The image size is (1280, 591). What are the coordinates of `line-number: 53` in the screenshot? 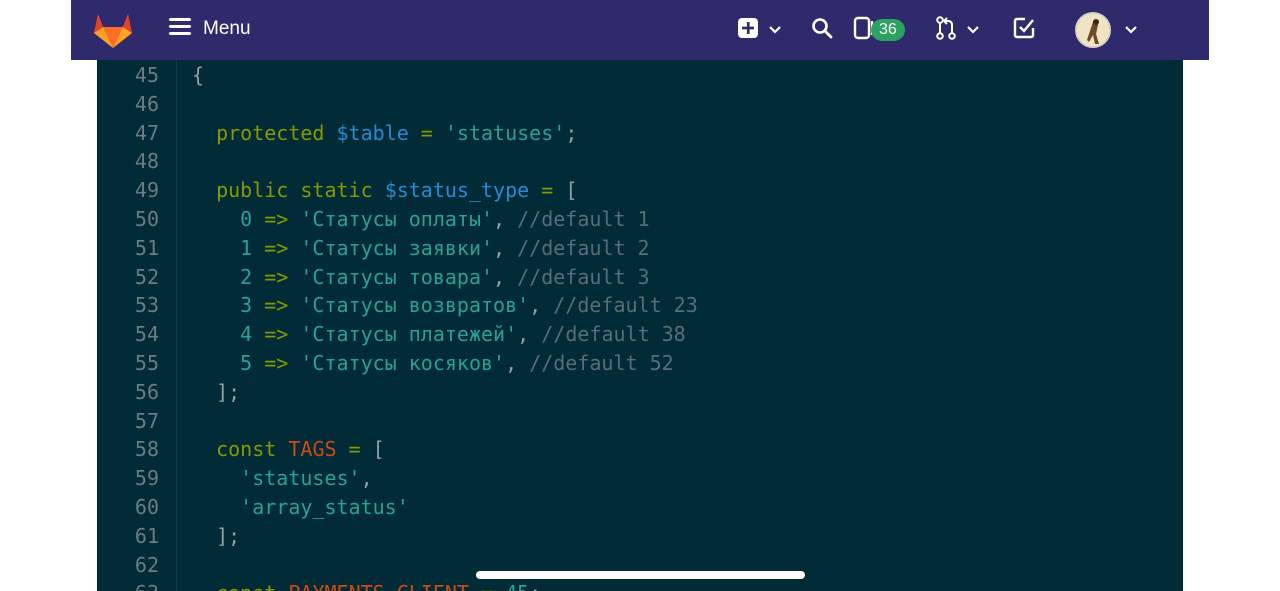 It's located at (128, 305).